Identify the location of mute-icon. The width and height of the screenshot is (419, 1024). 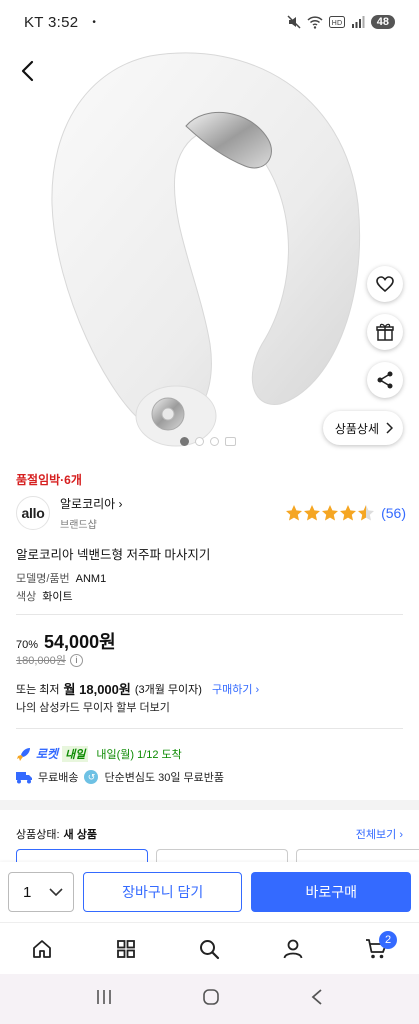
(294, 22).